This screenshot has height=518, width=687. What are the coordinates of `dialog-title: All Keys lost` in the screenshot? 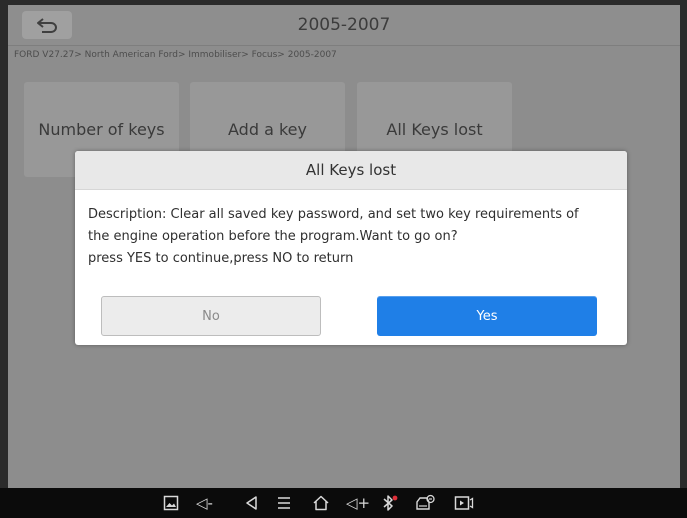 It's located at (351, 170).